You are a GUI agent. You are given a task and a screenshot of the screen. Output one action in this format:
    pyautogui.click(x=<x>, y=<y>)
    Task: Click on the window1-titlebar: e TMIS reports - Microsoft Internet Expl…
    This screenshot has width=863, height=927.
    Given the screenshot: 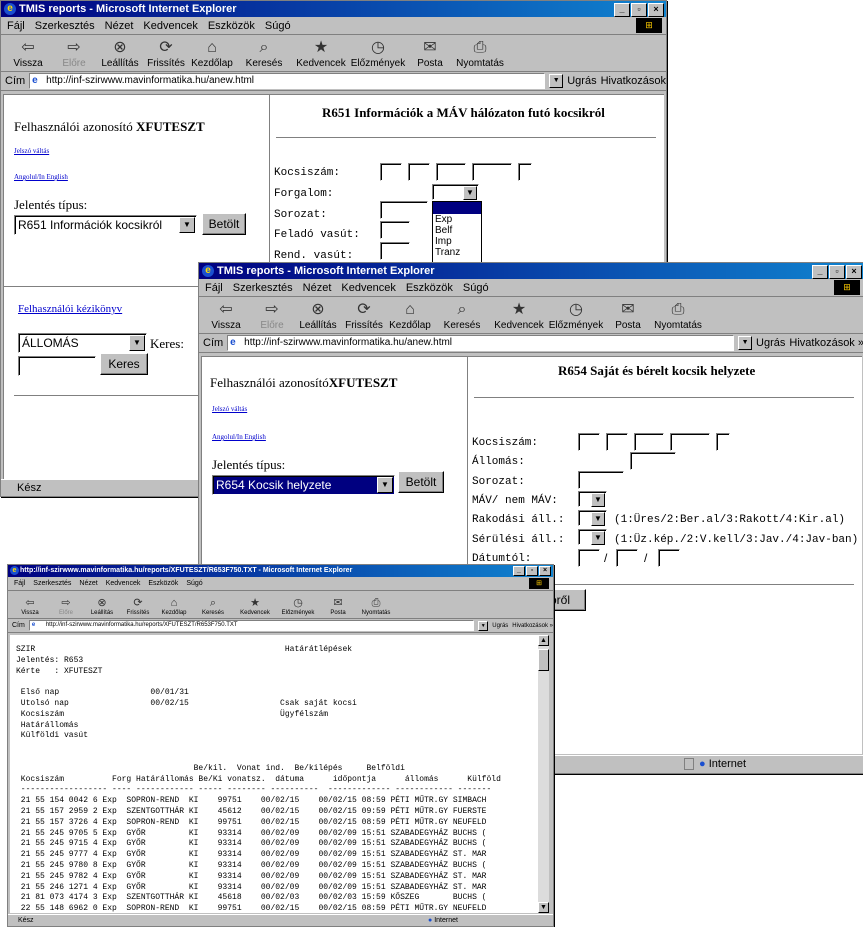 What is the action you would take?
    pyautogui.click(x=333, y=9)
    